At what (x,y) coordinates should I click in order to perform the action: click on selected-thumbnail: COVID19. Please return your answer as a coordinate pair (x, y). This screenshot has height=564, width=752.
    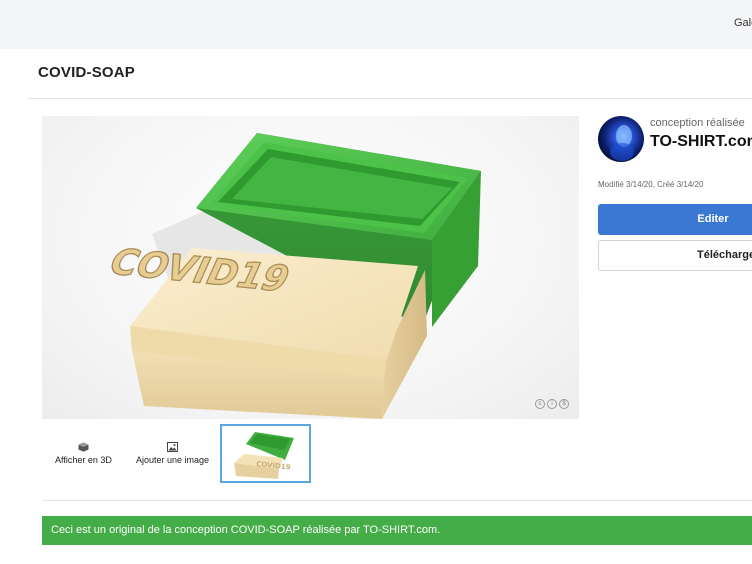
    Looking at the image, I should click on (265, 453).